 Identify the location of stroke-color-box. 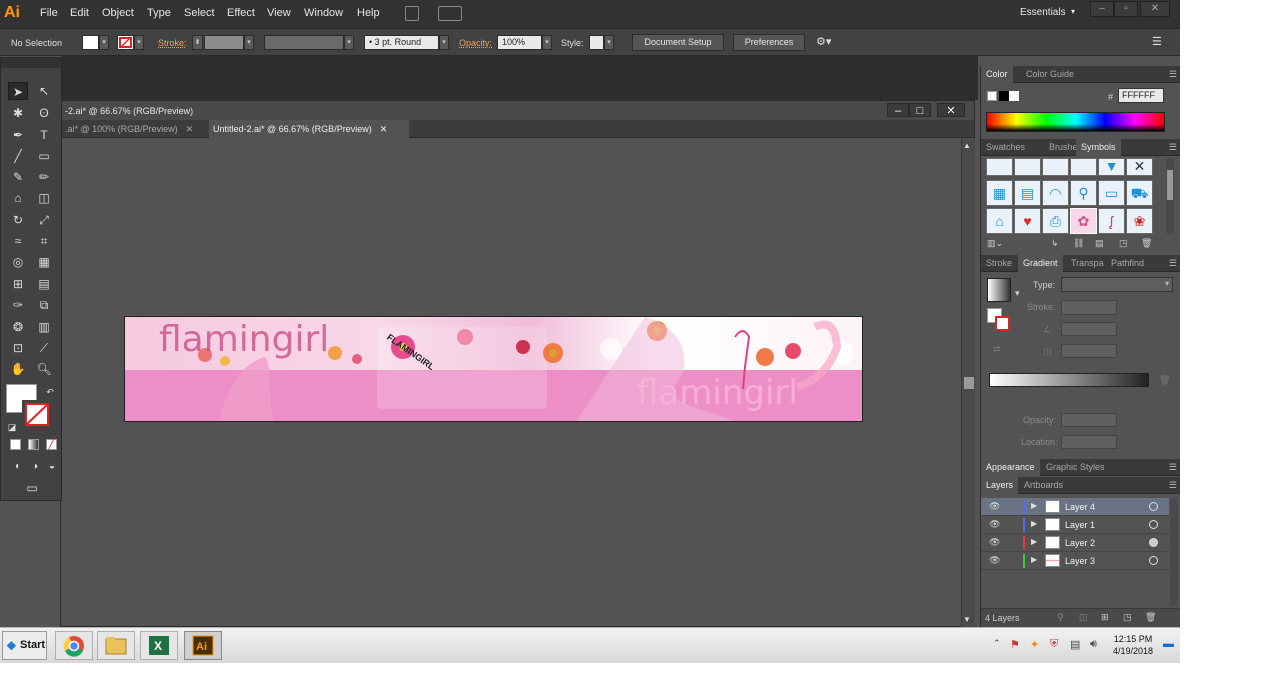
(37, 414).